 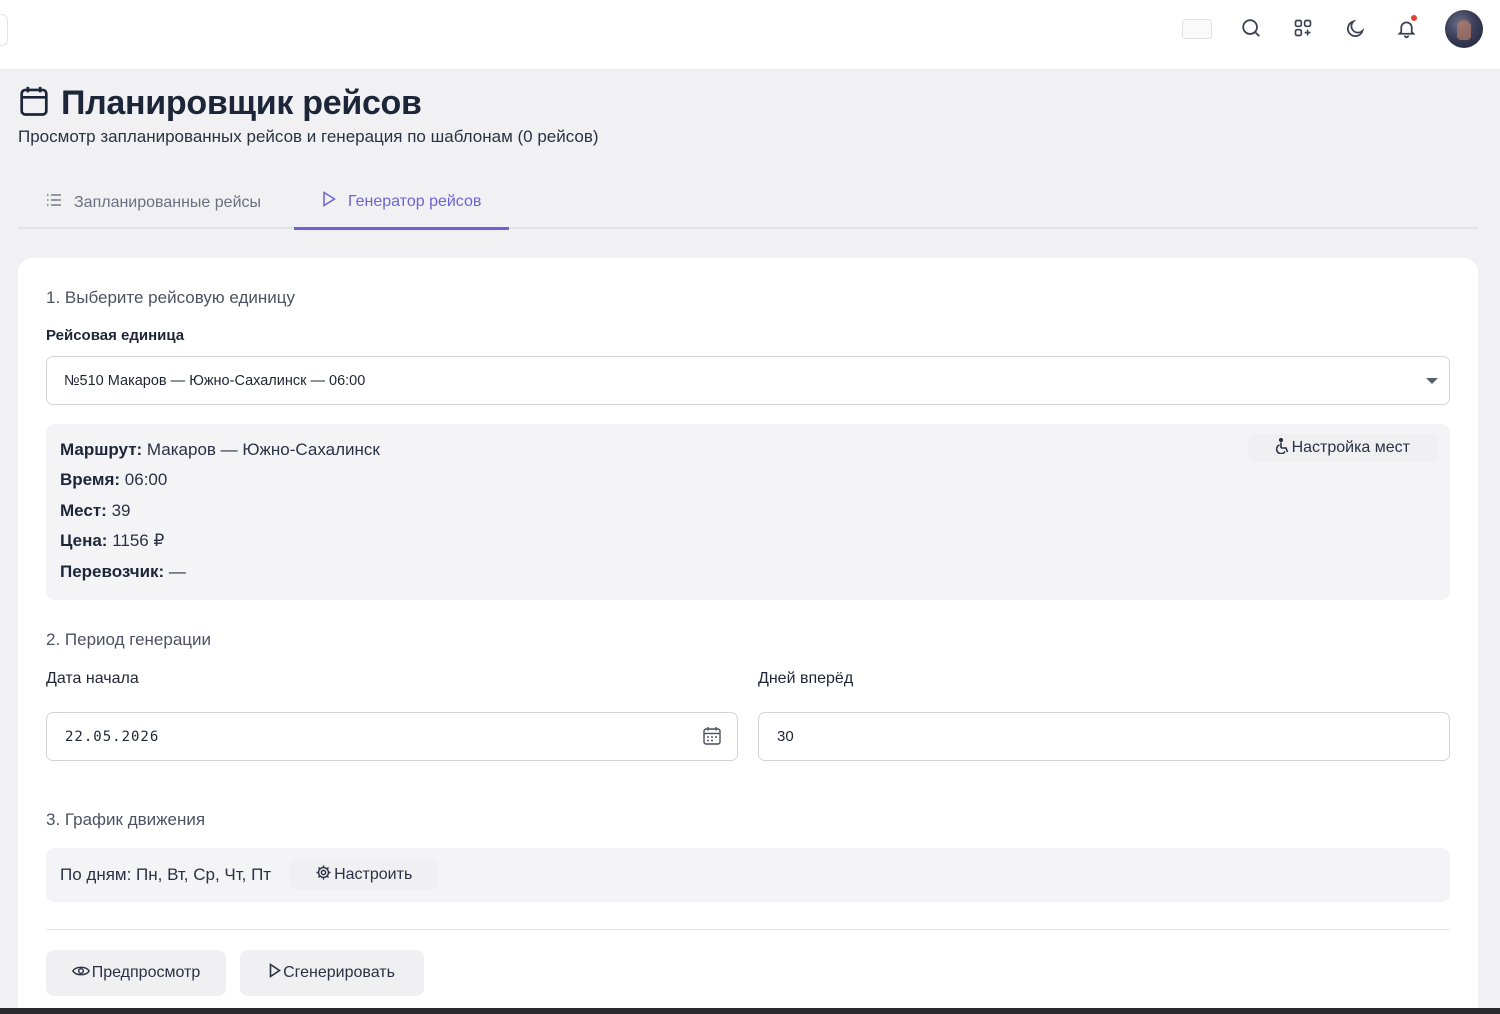 I want to click on generate-label: Сгенерировать, so click(x=339, y=972).